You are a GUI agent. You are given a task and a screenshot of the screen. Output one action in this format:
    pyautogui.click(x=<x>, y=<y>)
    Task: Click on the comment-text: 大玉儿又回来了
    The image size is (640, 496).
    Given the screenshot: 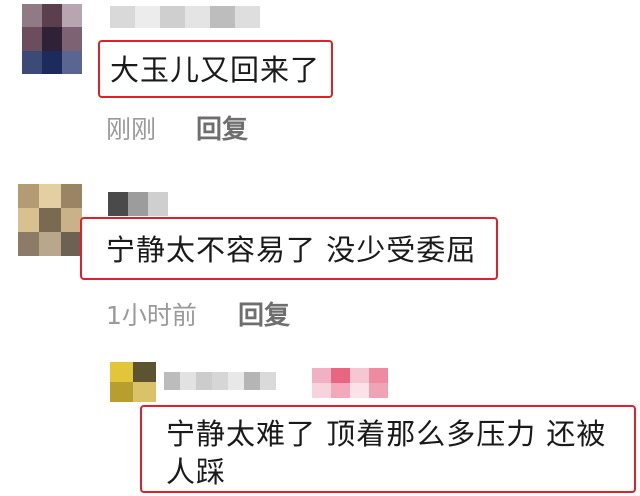 What is the action you would take?
    pyautogui.click(x=215, y=70)
    